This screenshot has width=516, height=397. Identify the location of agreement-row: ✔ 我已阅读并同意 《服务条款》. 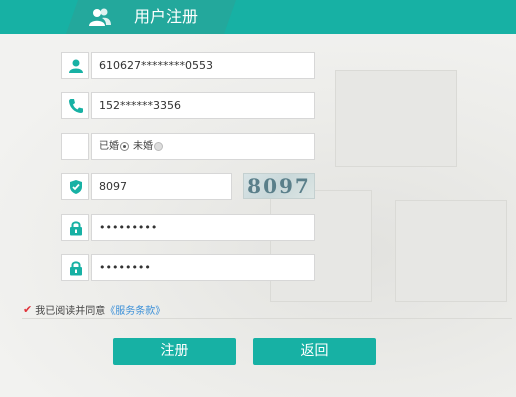
(94, 309).